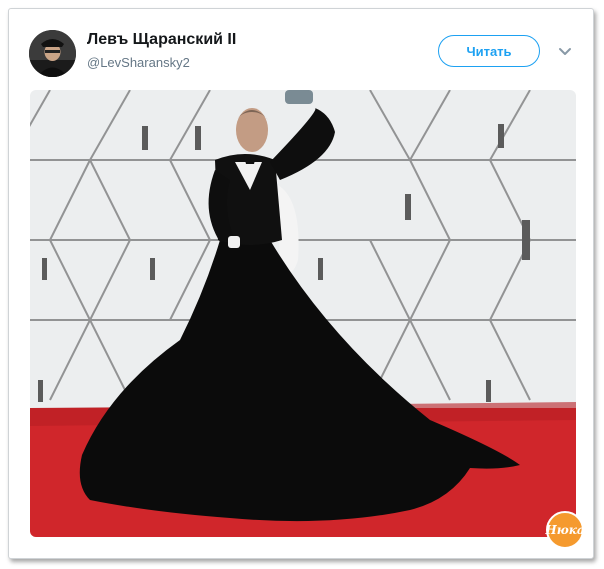  I want to click on author-avatar, so click(52, 53).